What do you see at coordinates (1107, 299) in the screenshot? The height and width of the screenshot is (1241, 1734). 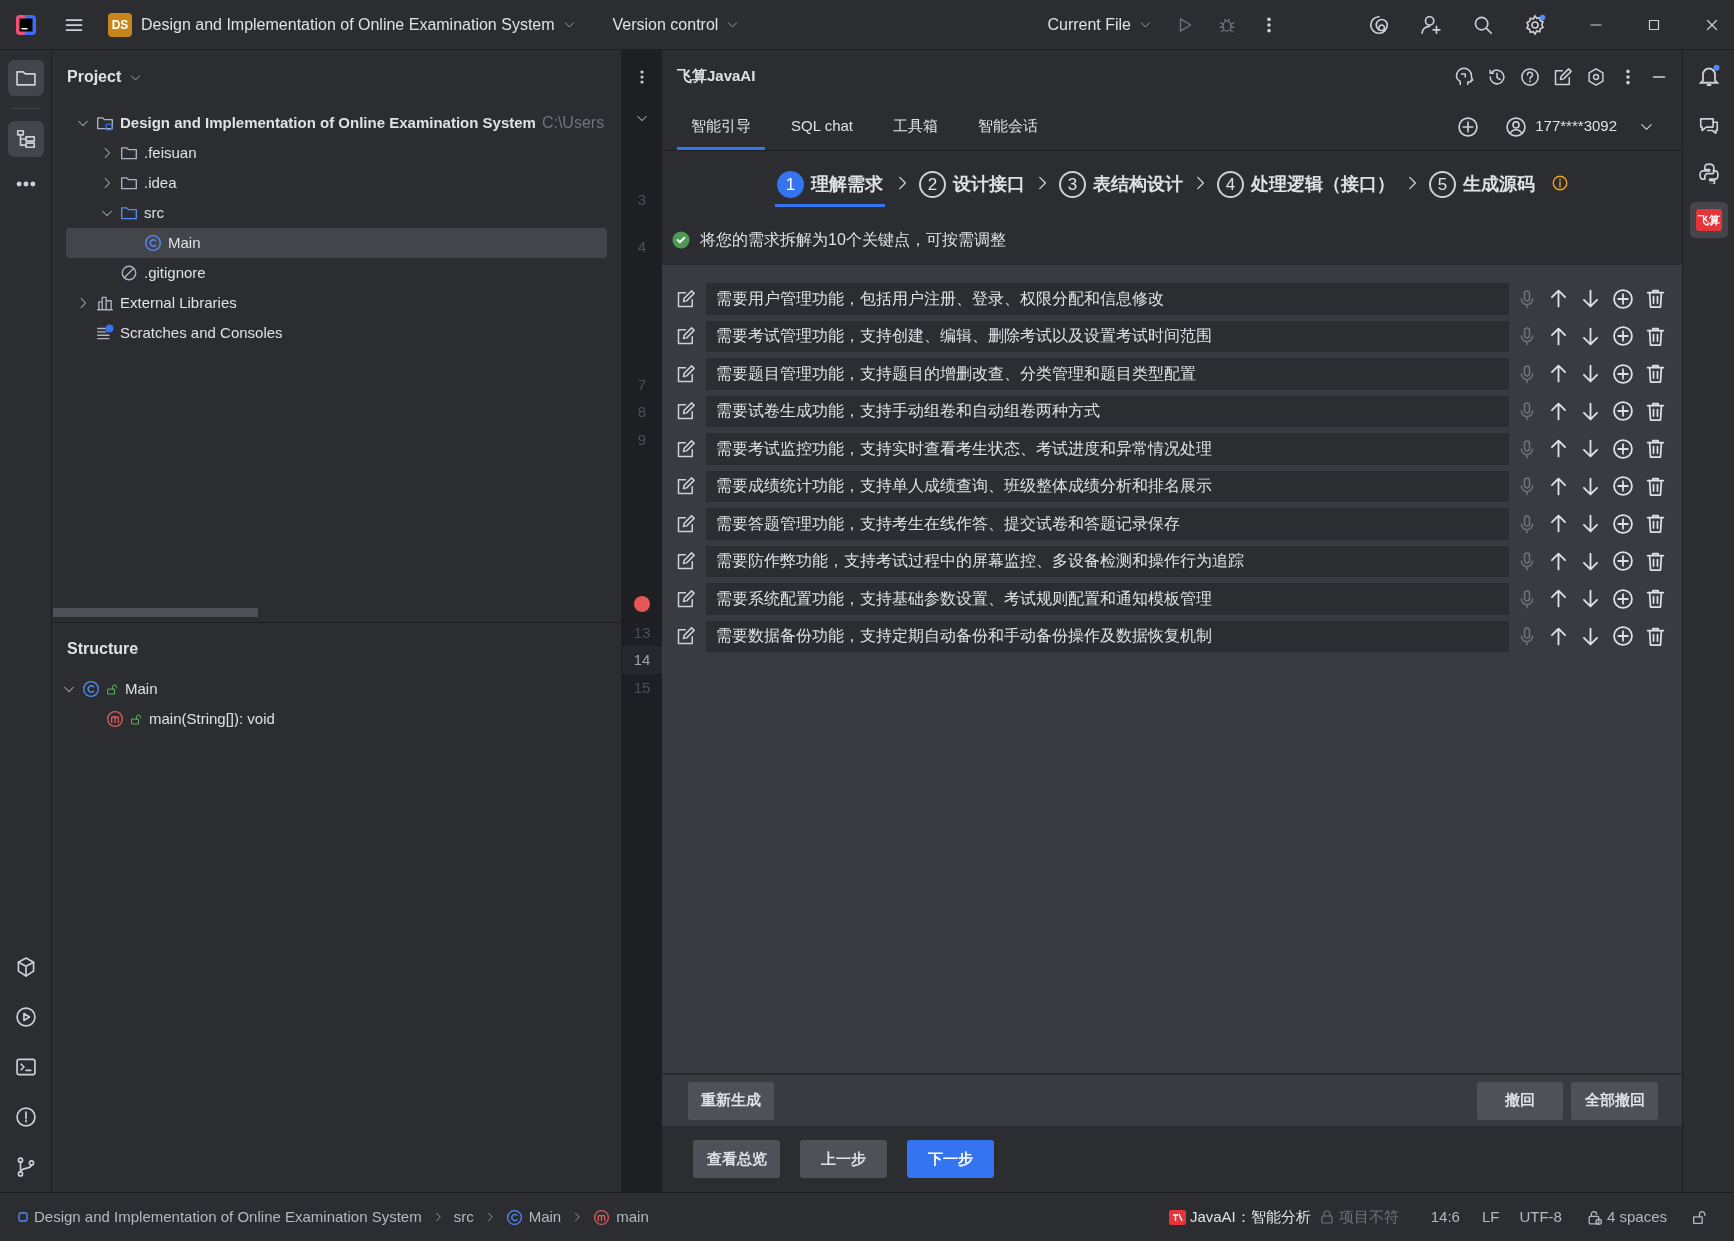 I see `requirement-field: 需要用户管理功能，包括用户注册、登录、权限分配和信息修改` at bounding box center [1107, 299].